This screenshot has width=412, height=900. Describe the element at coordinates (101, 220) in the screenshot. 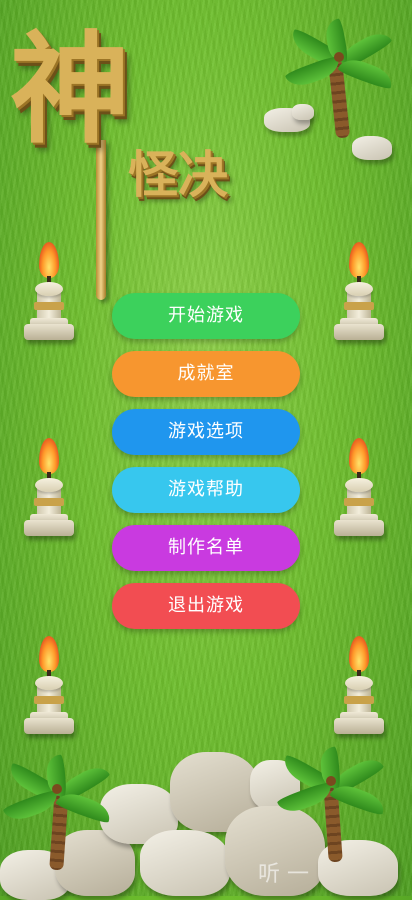

I see `title-stem-decoration` at that location.